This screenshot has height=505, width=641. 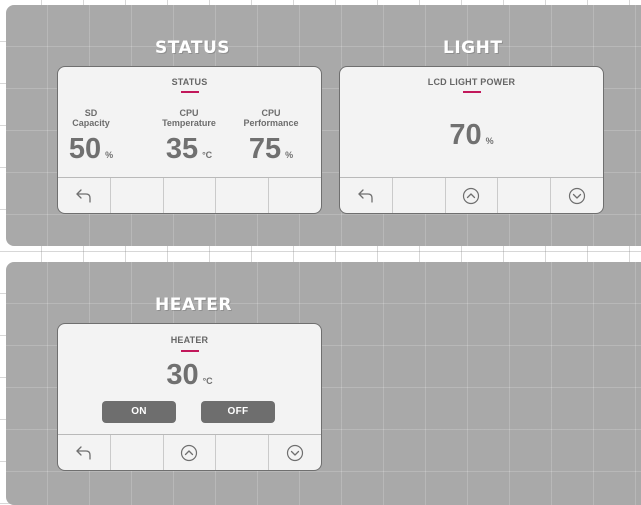 I want to click on heater-panel-title: HEATER, so click(x=189, y=340).